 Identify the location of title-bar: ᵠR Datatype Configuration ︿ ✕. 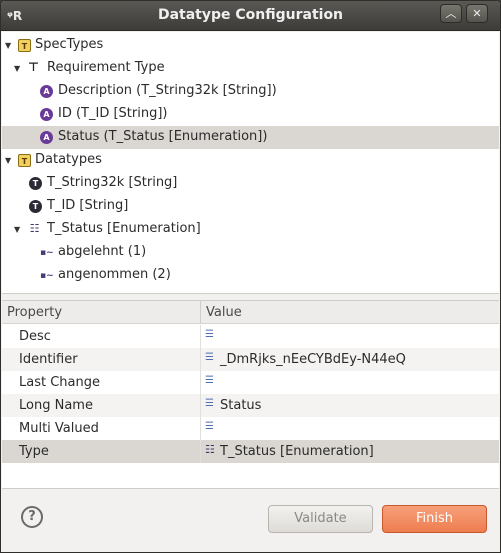
(250, 16).